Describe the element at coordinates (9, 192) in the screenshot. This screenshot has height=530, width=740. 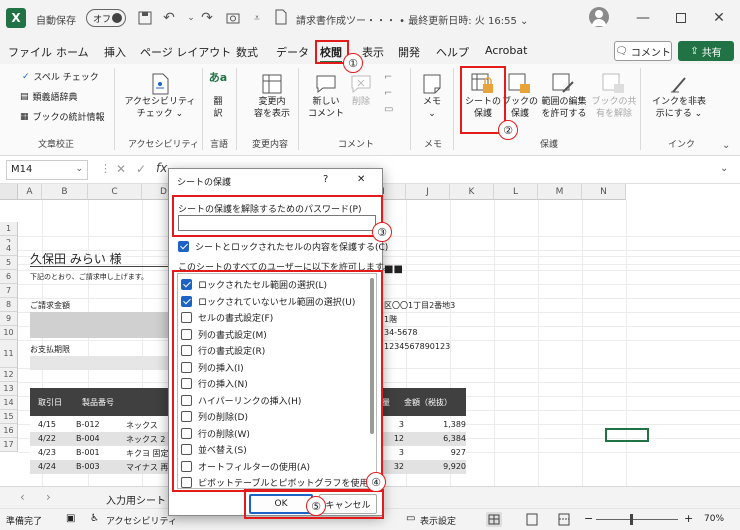
I see `select-all-corner` at that location.